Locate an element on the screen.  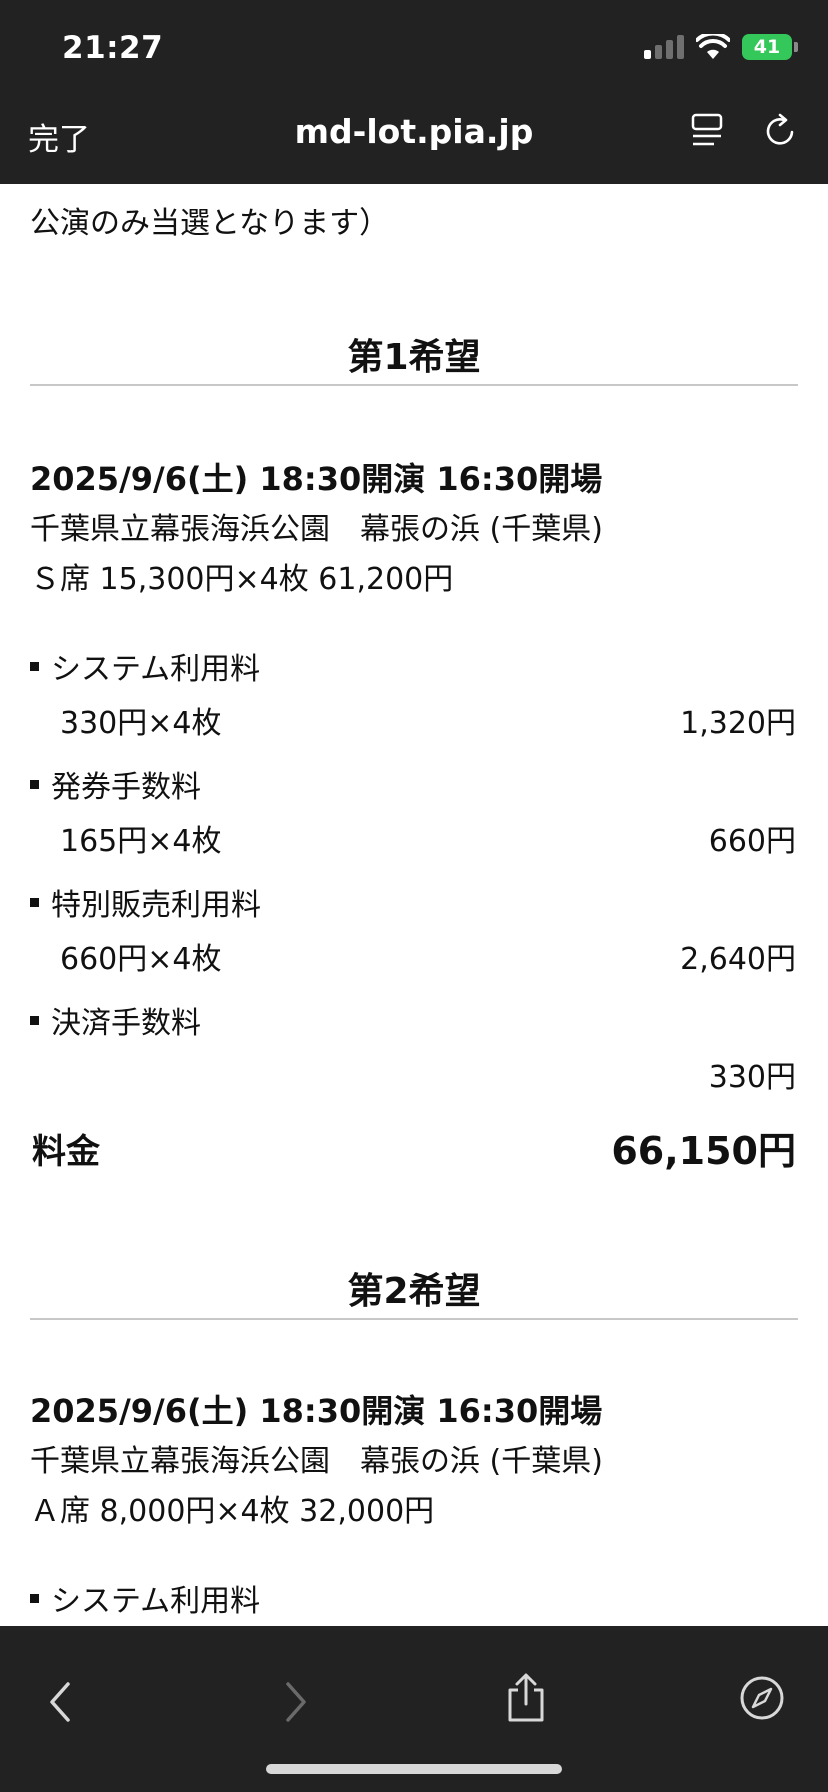
second-choice-title: 第2希望 is located at coordinates (414, 1291).